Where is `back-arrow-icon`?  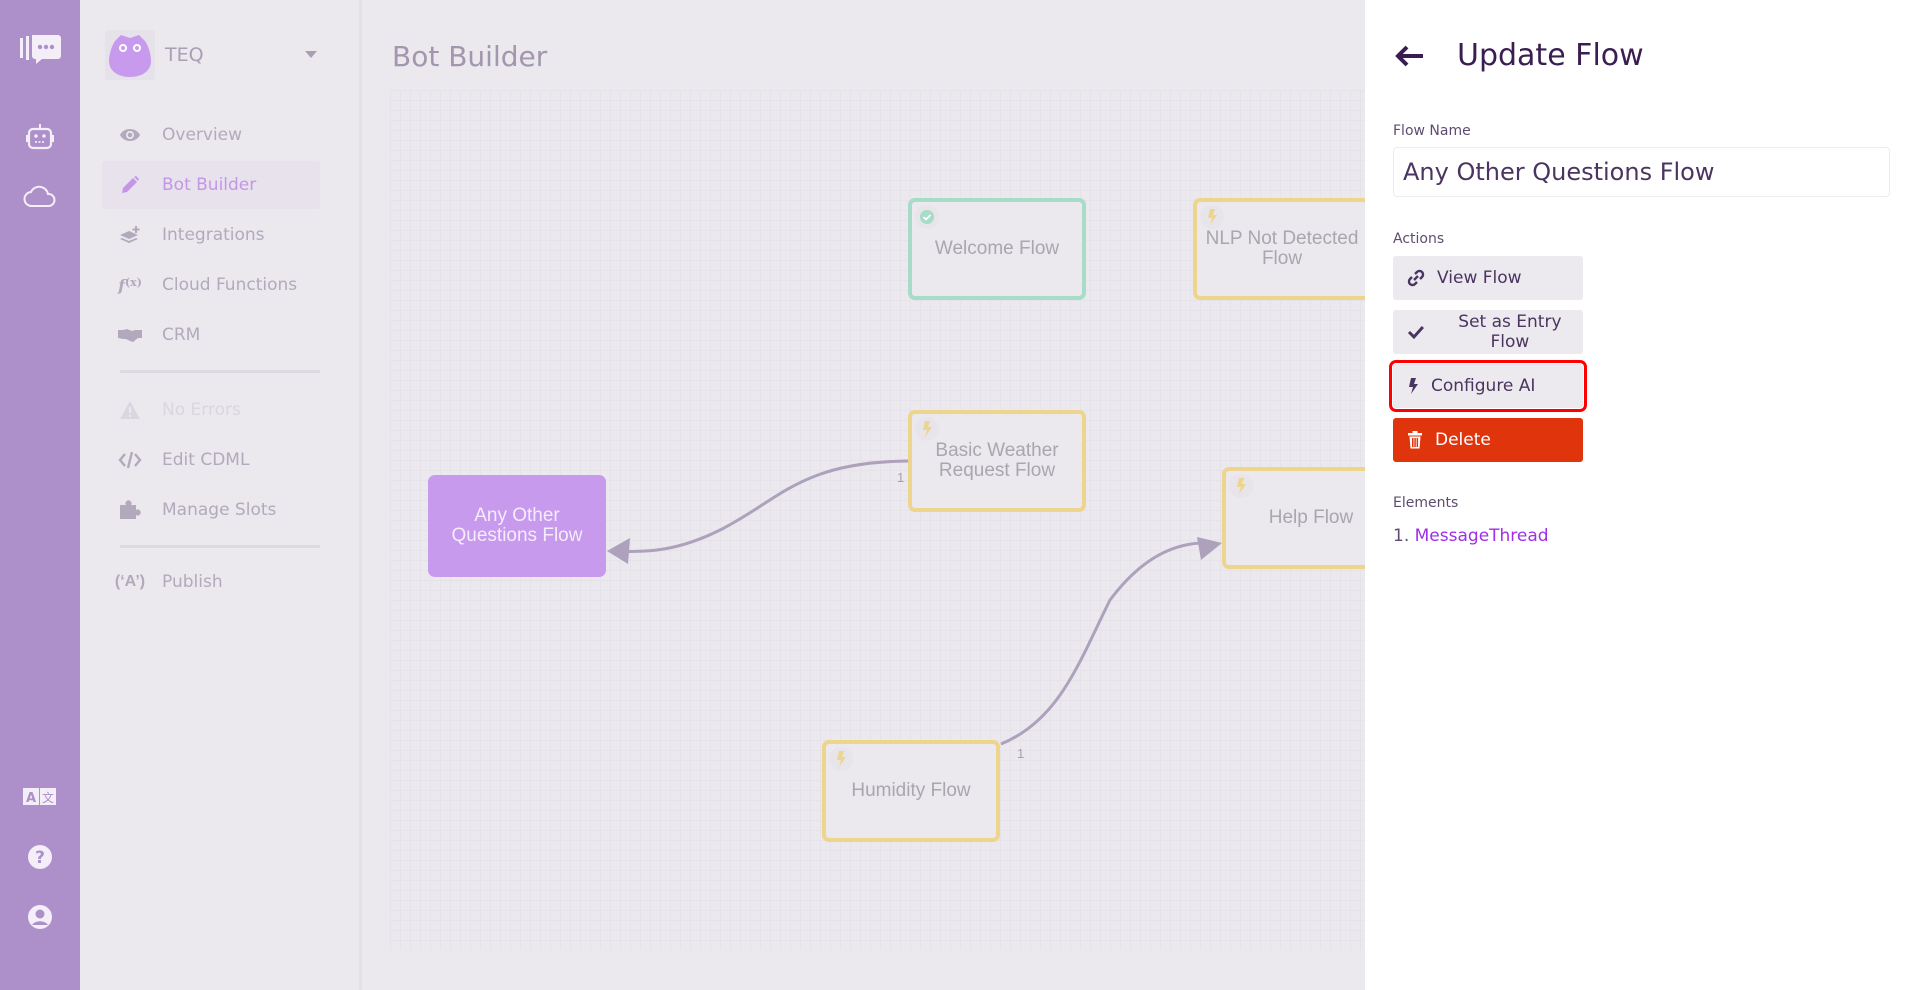 back-arrow-icon is located at coordinates (1410, 58).